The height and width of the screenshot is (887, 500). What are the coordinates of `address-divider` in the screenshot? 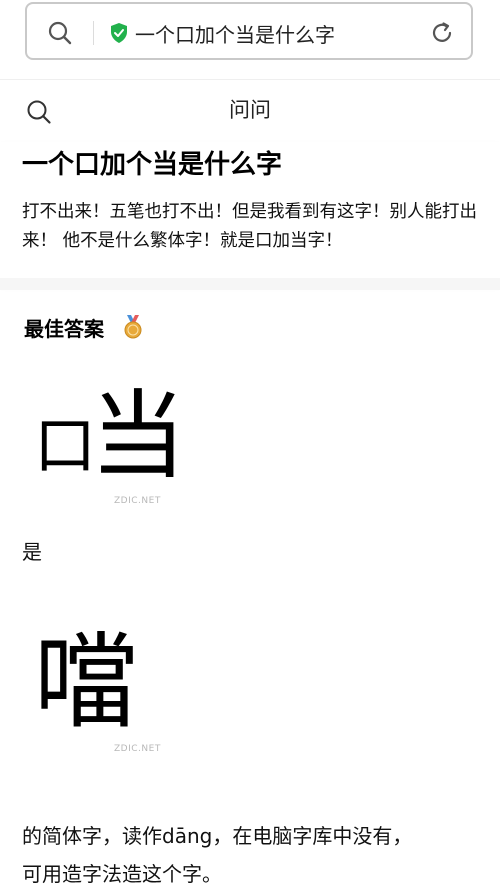 It's located at (93, 33).